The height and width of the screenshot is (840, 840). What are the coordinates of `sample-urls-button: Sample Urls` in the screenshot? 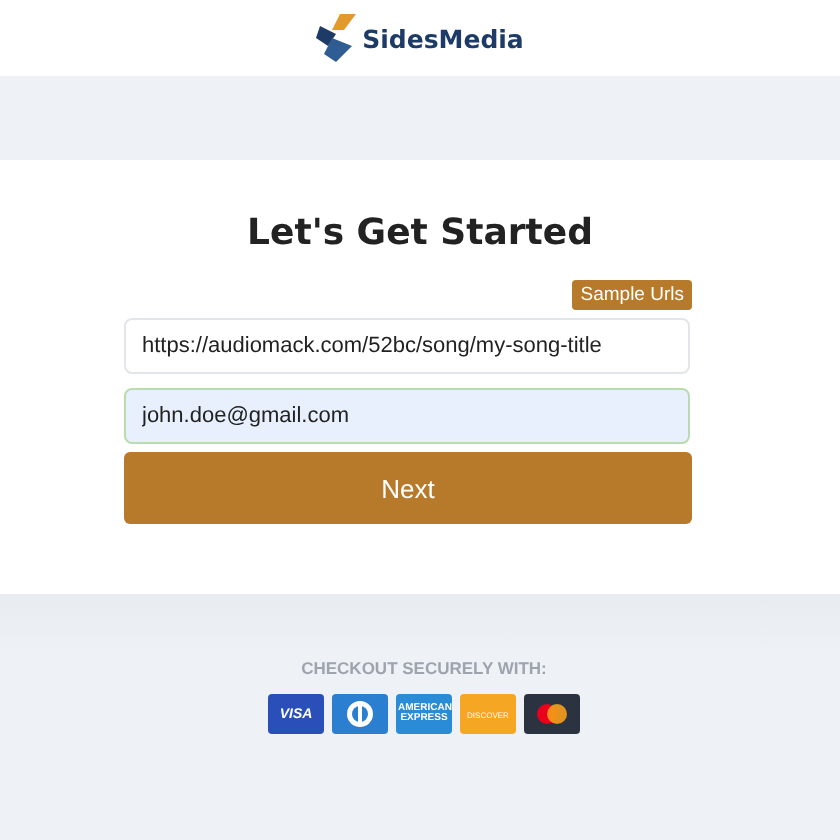 It's located at (632, 295).